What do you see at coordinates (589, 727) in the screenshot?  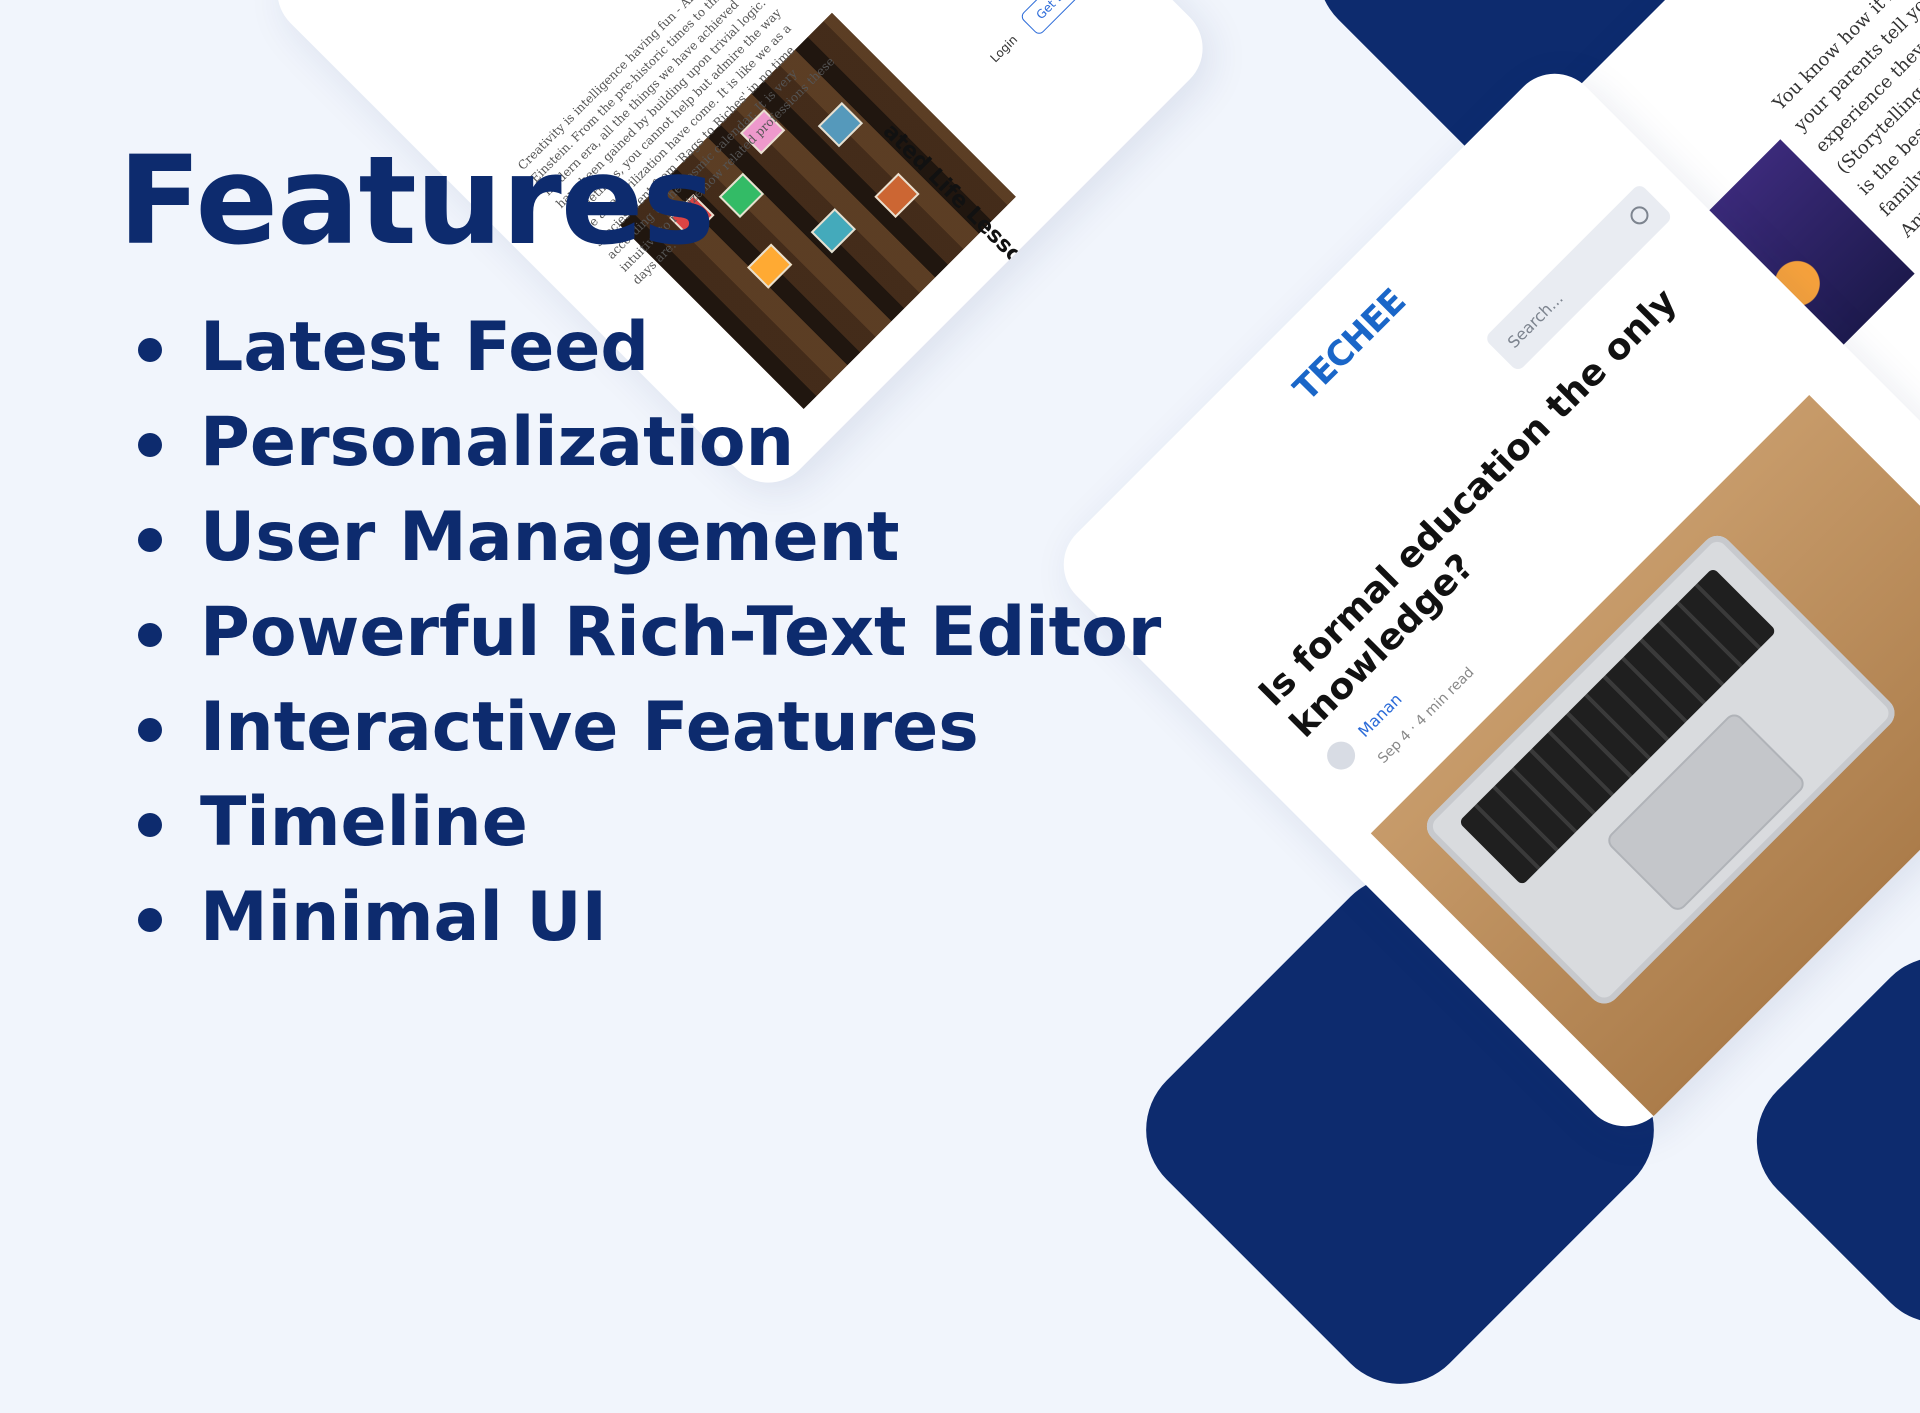 I see `feature-label: Interactive Features` at bounding box center [589, 727].